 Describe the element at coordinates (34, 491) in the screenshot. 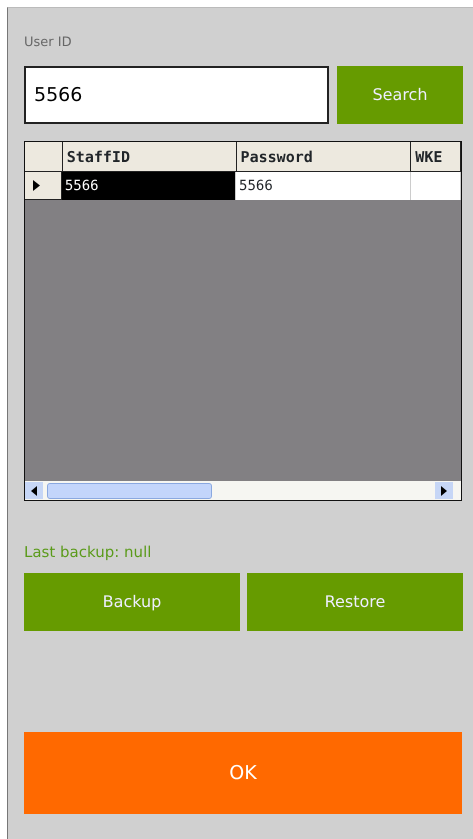

I see `scroll-left-icon` at that location.